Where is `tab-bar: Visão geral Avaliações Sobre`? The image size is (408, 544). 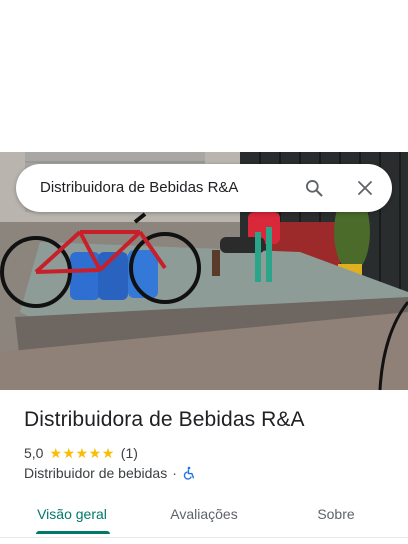
tab-bar: Visão geral Avaliações Sobre is located at coordinates (204, 517).